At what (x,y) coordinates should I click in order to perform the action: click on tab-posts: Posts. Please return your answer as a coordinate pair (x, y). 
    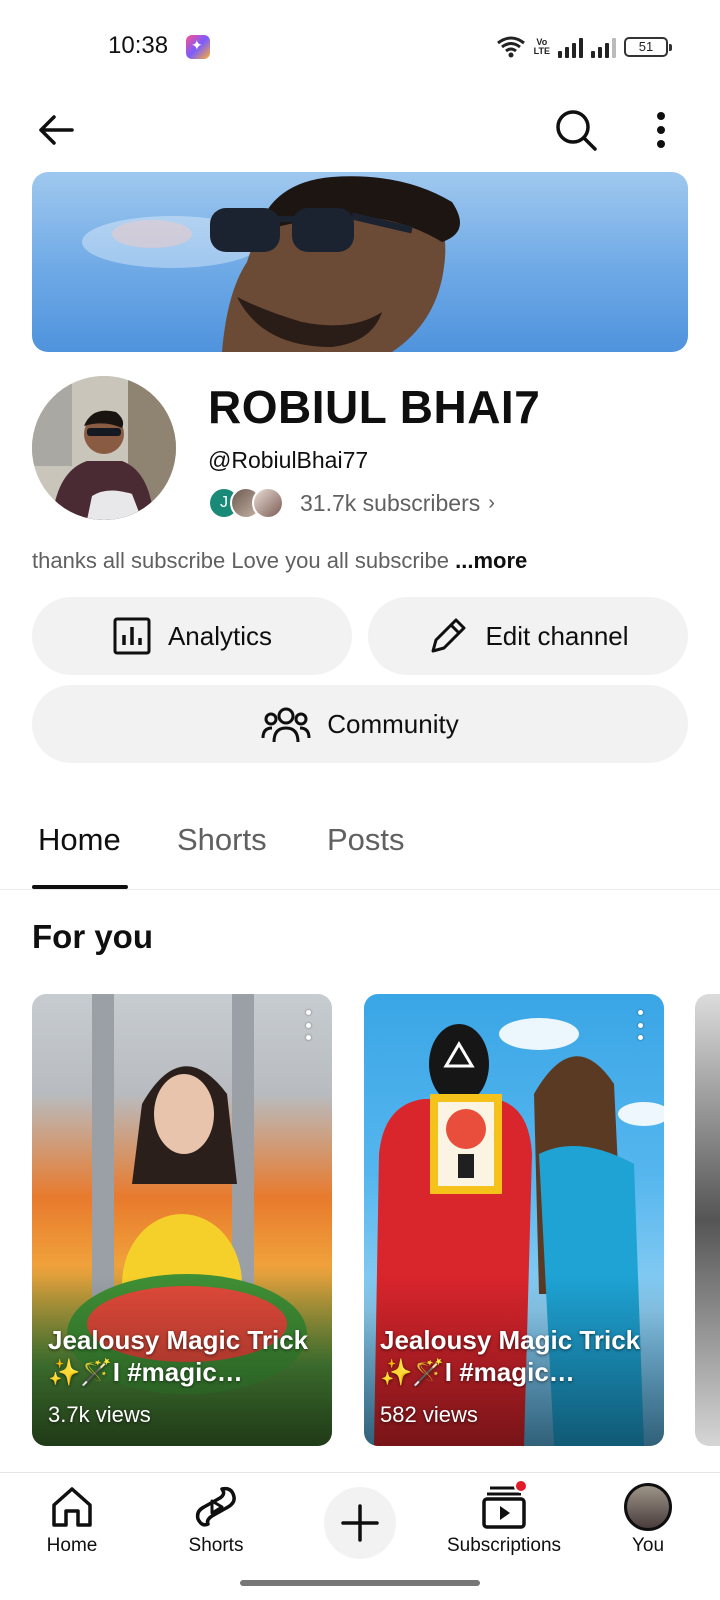
    Looking at the image, I should click on (366, 840).